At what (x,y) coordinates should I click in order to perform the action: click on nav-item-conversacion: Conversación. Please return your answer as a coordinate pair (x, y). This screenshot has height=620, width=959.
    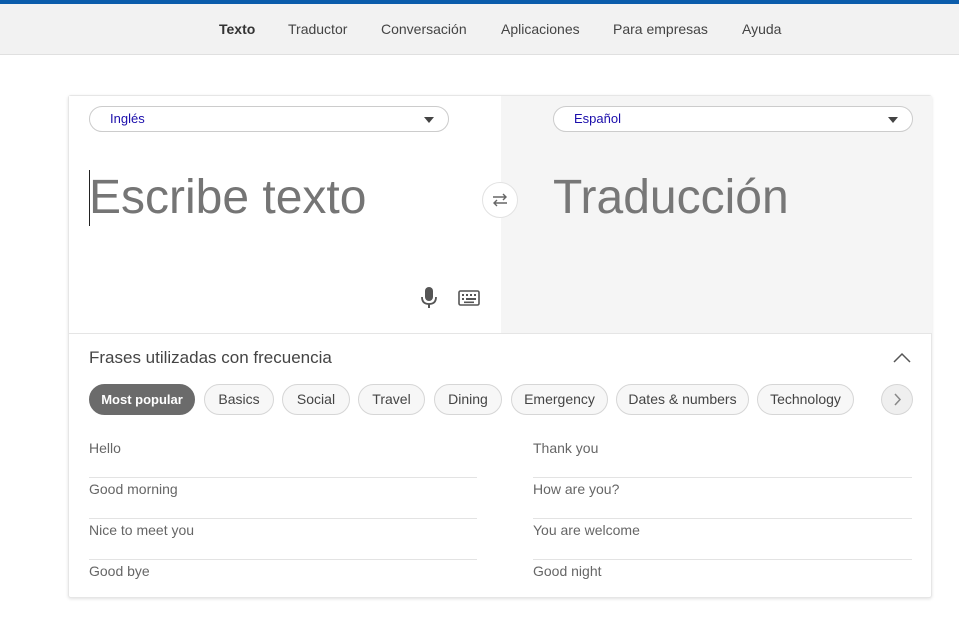
    Looking at the image, I should click on (424, 29).